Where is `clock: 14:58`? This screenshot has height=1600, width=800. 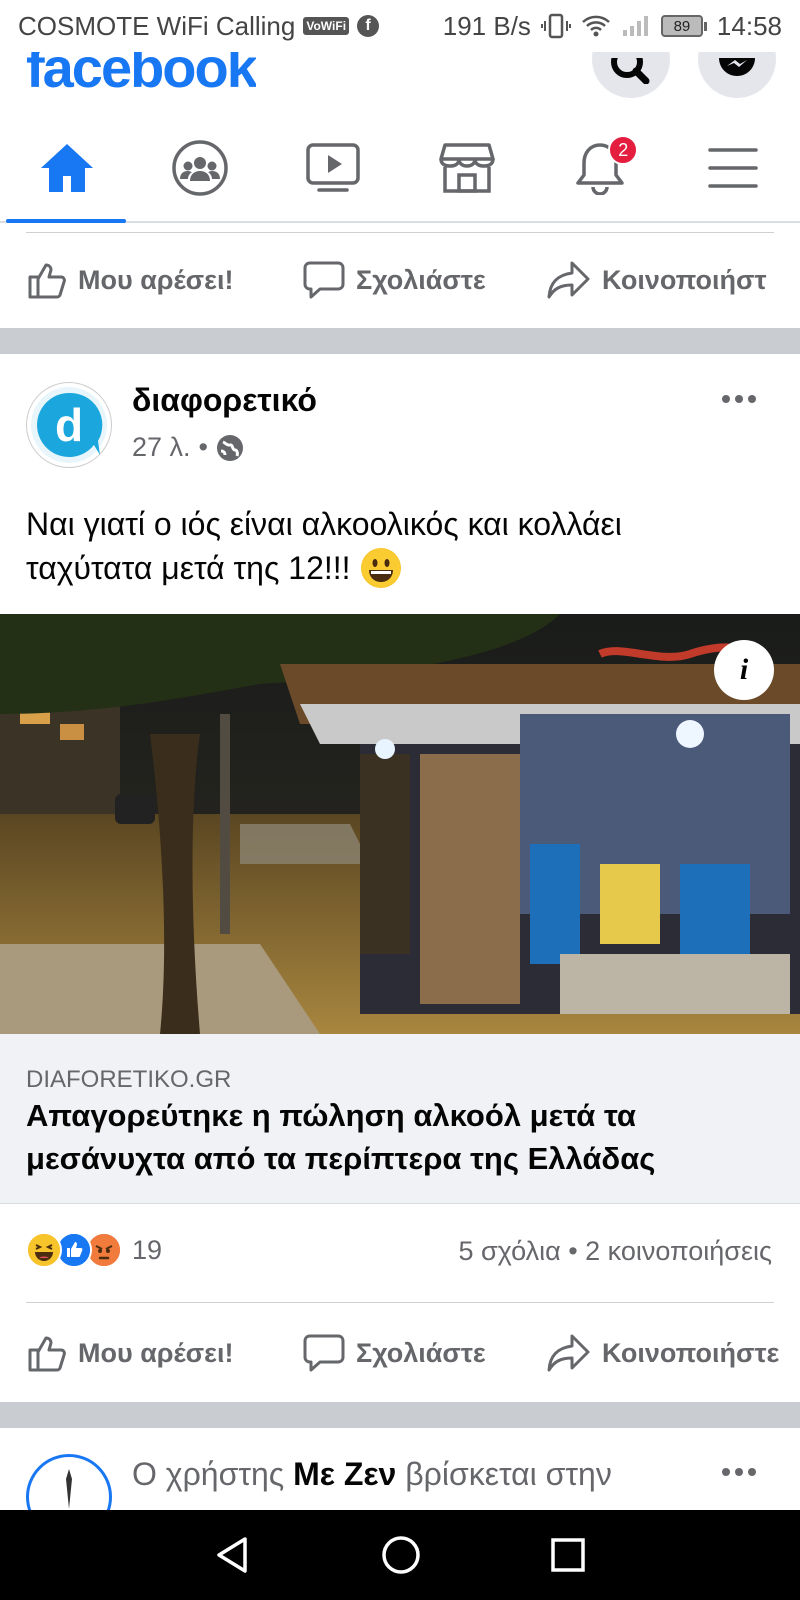
clock: 14:58 is located at coordinates (749, 25).